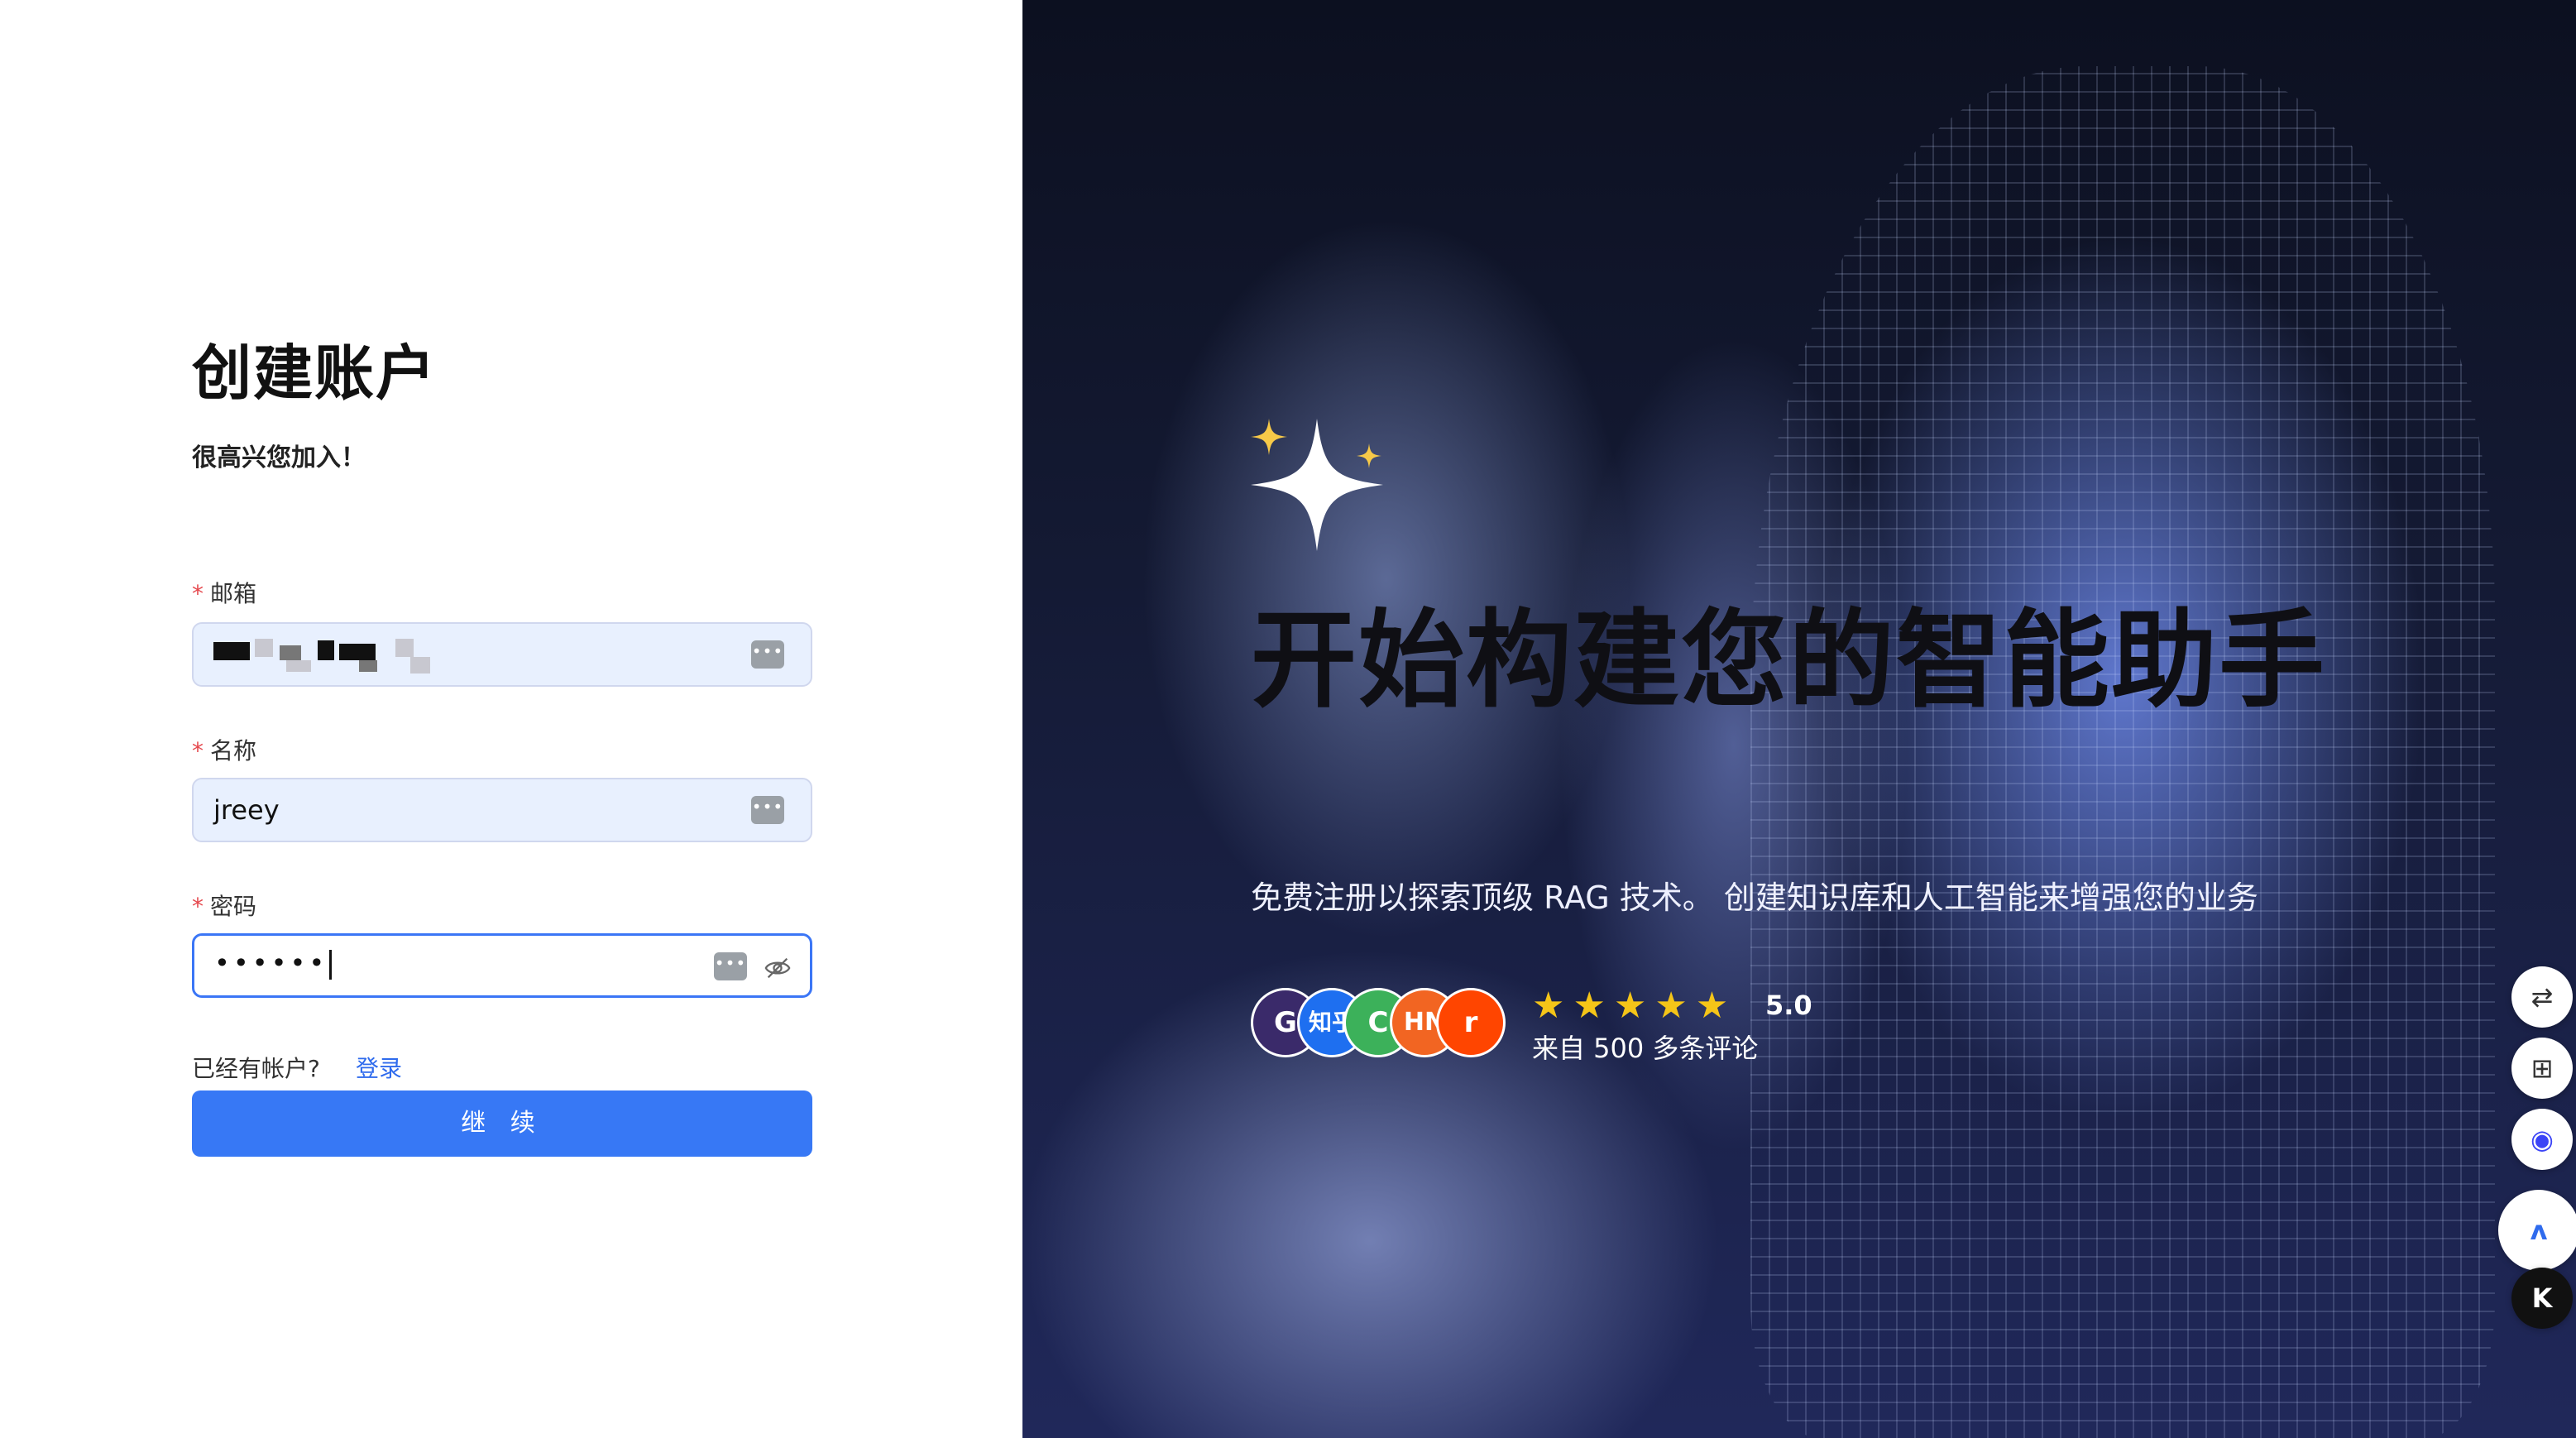 Image resolution: width=2576 pixels, height=1438 pixels. What do you see at coordinates (2542, 997) in the screenshot?
I see `translate-icon: ⇄` at bounding box center [2542, 997].